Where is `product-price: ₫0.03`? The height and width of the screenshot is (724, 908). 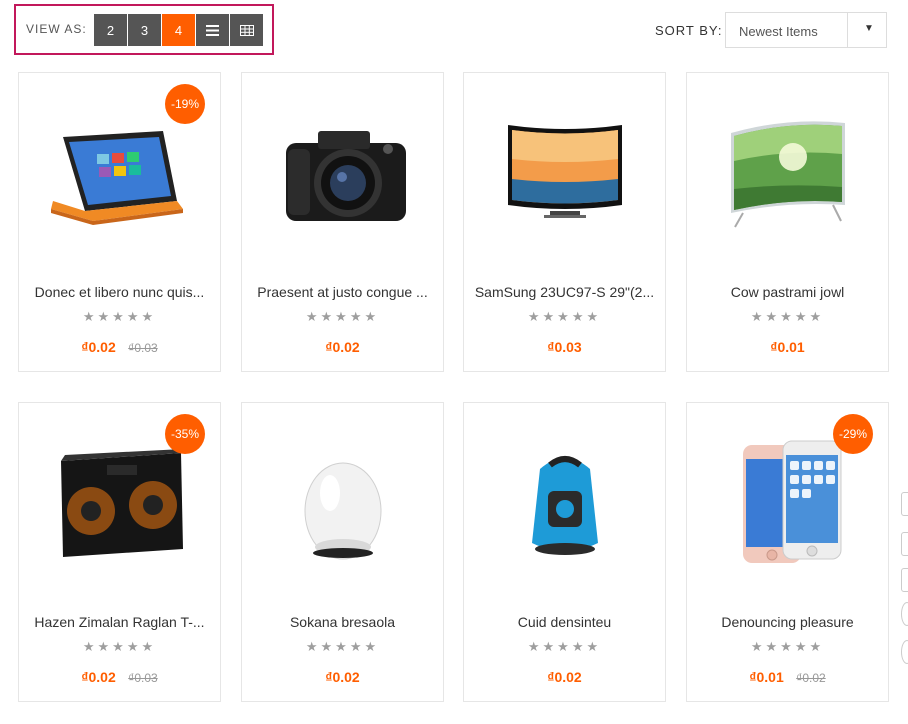 product-price: ₫0.03 is located at coordinates (564, 347).